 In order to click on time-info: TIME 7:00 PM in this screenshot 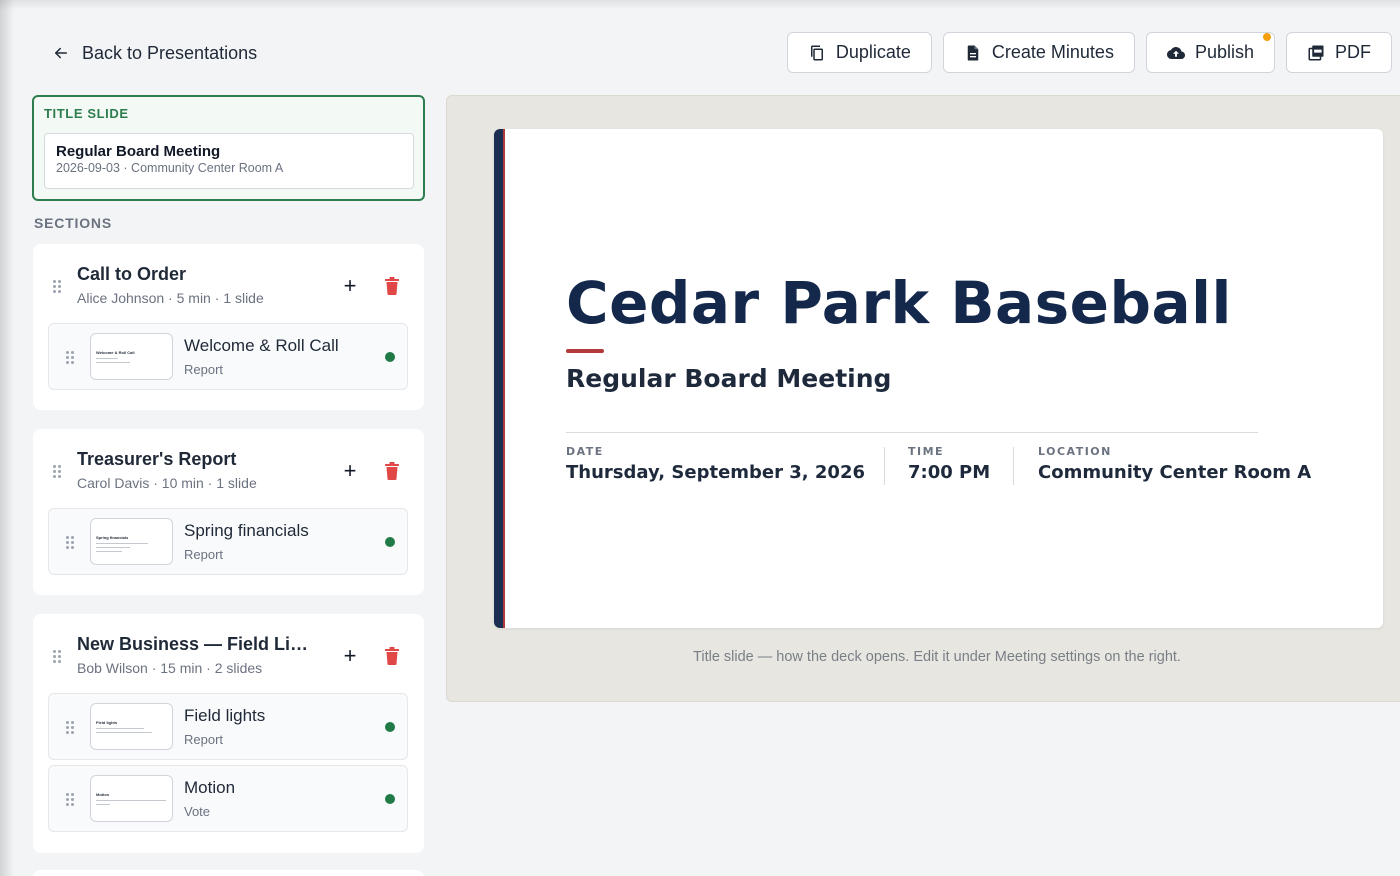, I will do `click(949, 464)`.